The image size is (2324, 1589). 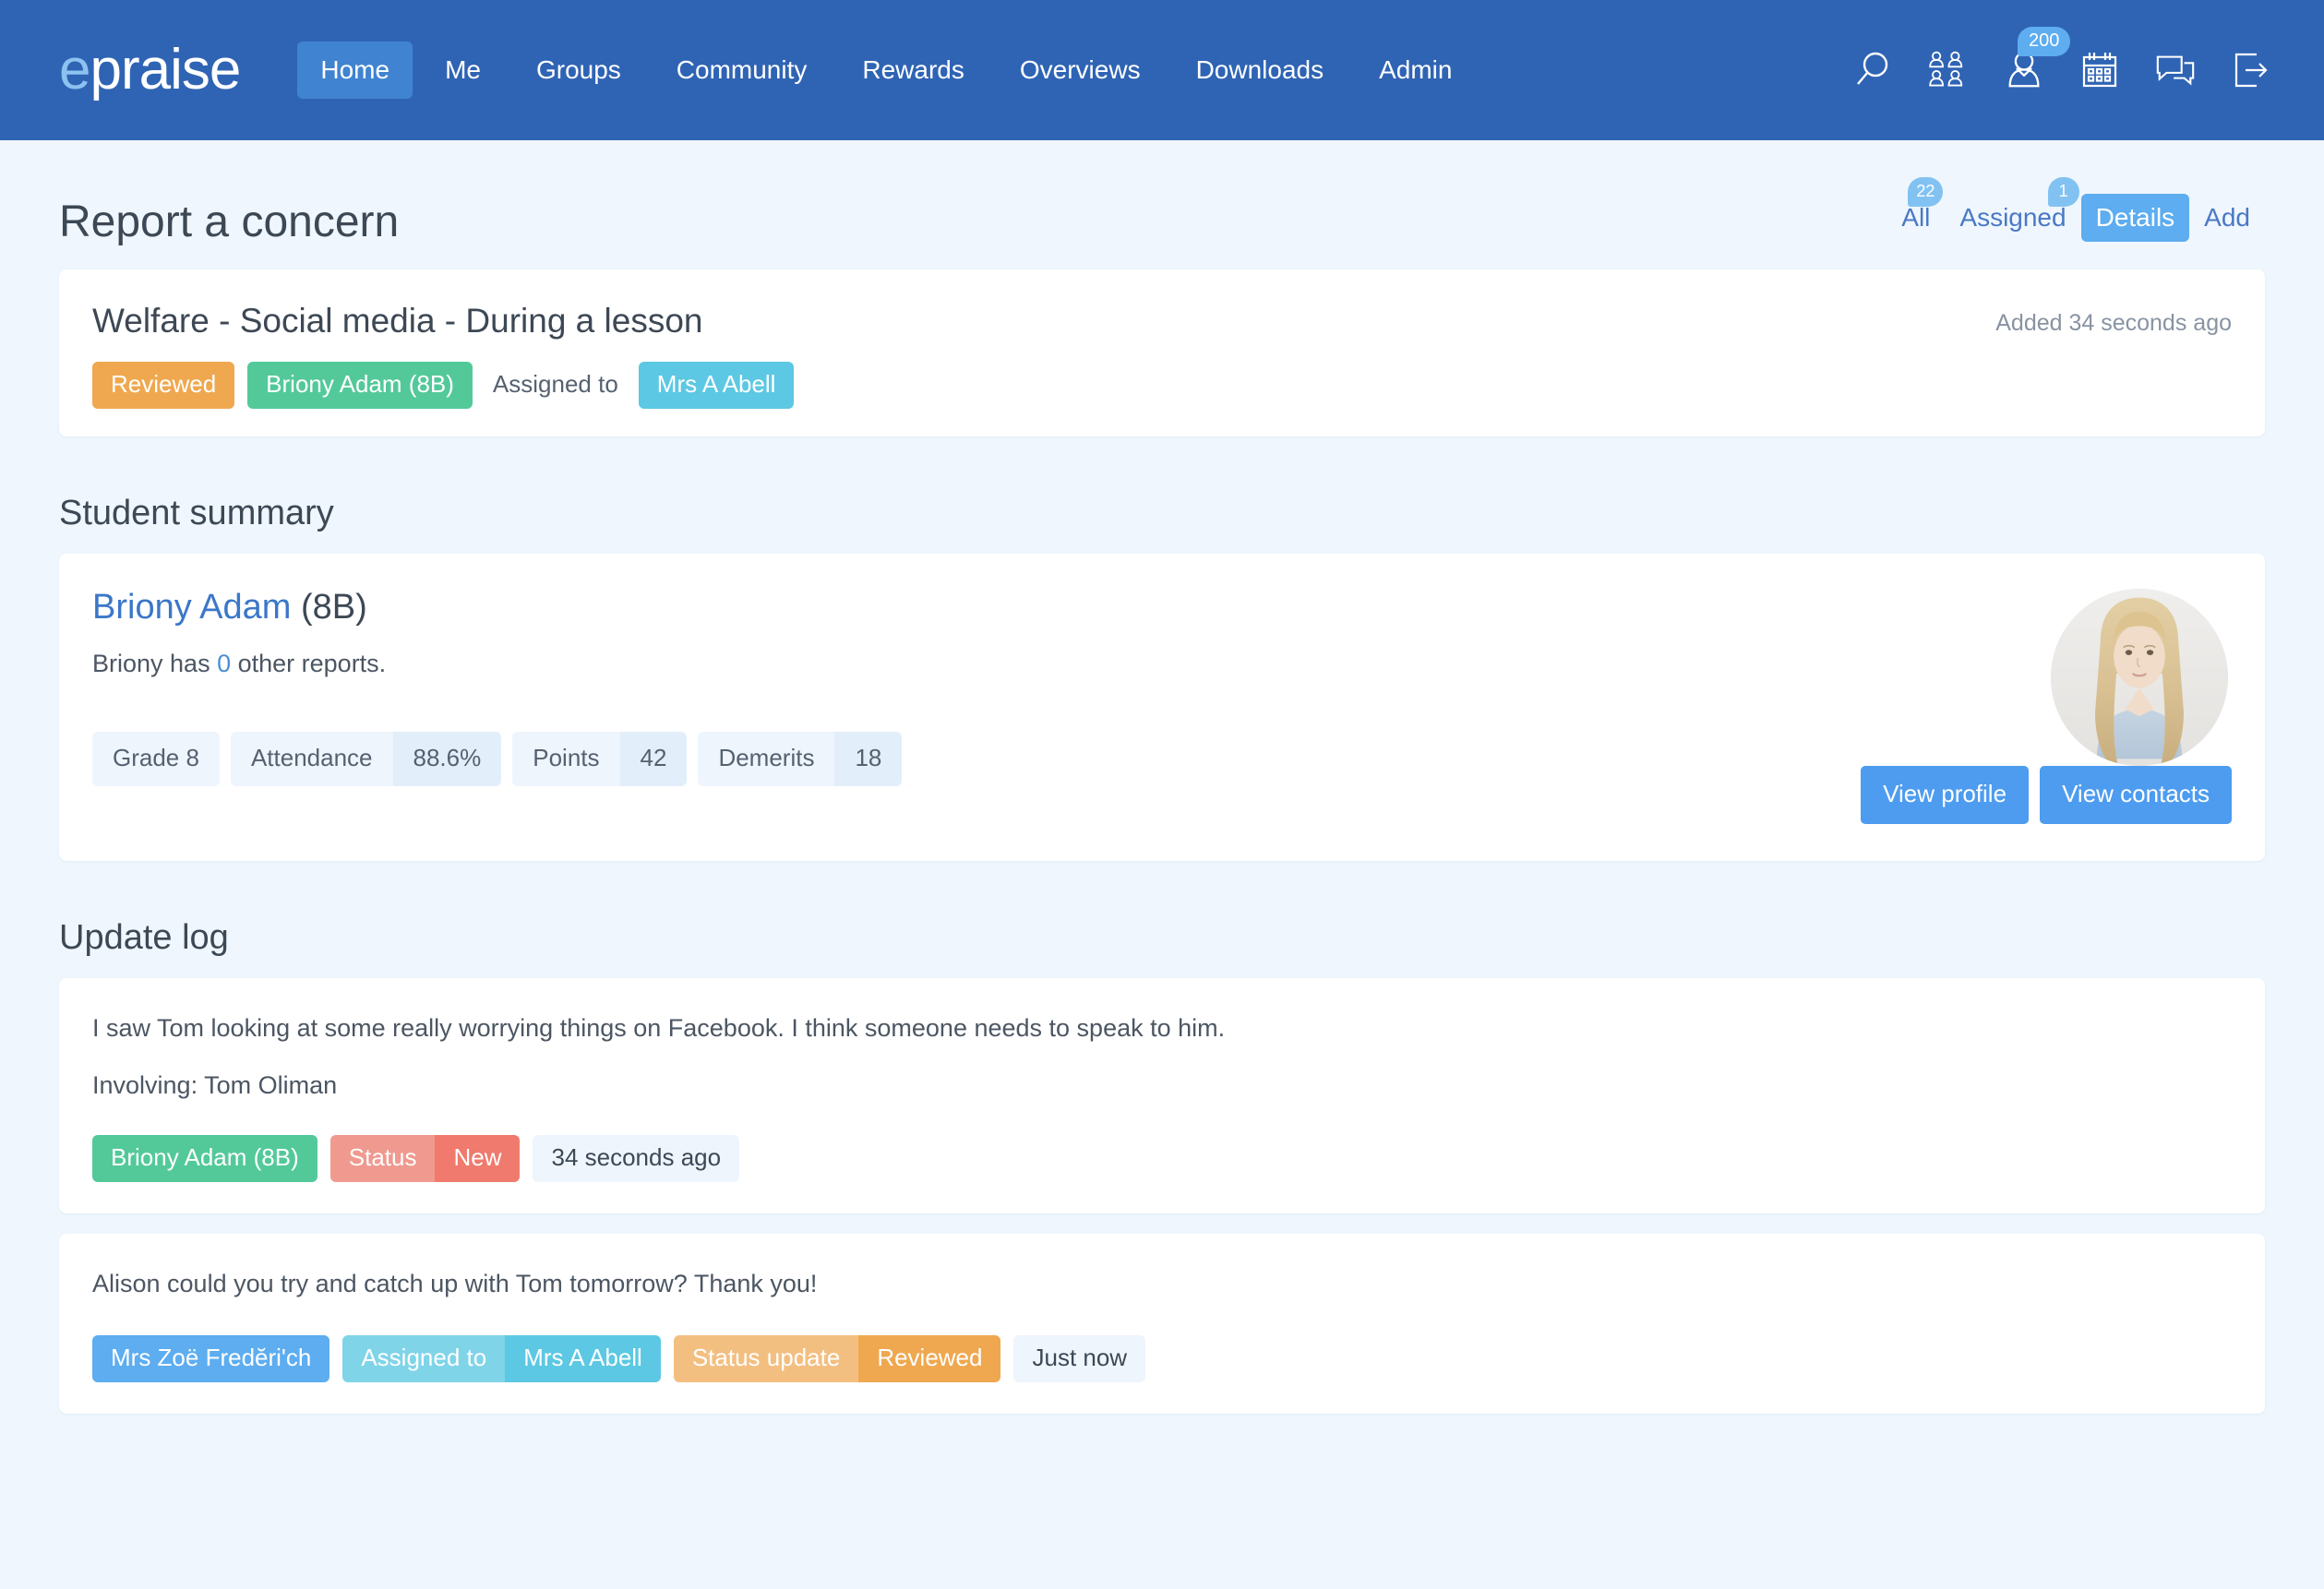 What do you see at coordinates (2175, 70) in the screenshot?
I see `messages-icon` at bounding box center [2175, 70].